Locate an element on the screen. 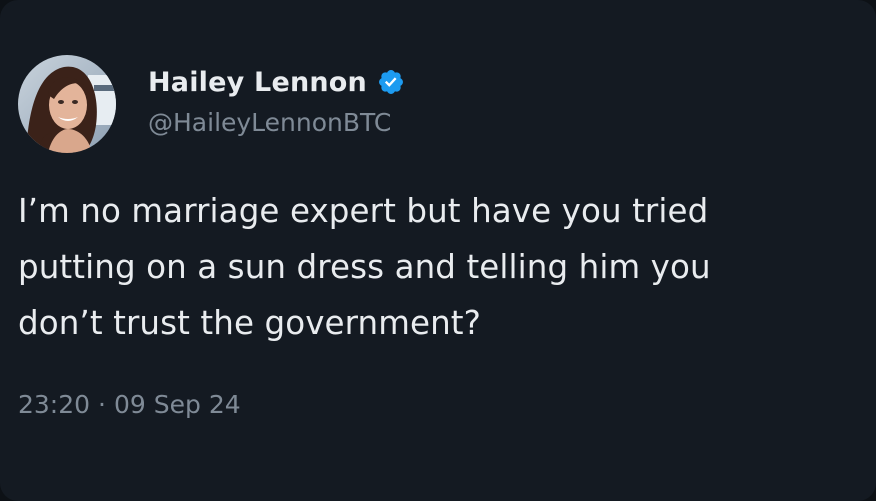 The width and height of the screenshot is (876, 501). avatar-image is located at coordinates (67, 104).